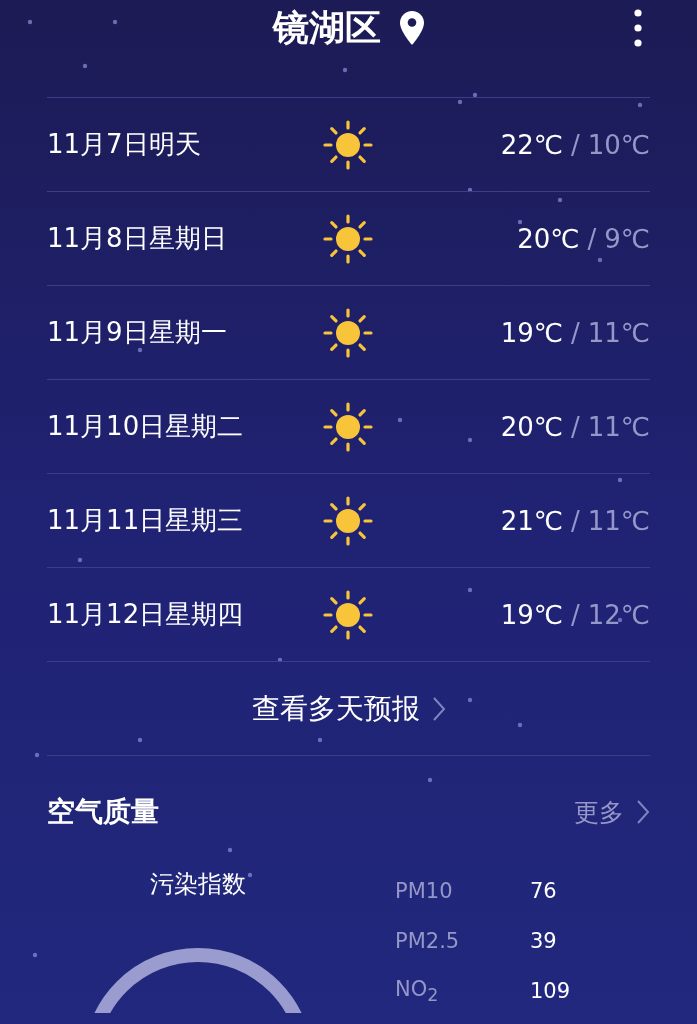 The width and height of the screenshot is (697, 1024). I want to click on low-temperature: 12℃, so click(618, 614).